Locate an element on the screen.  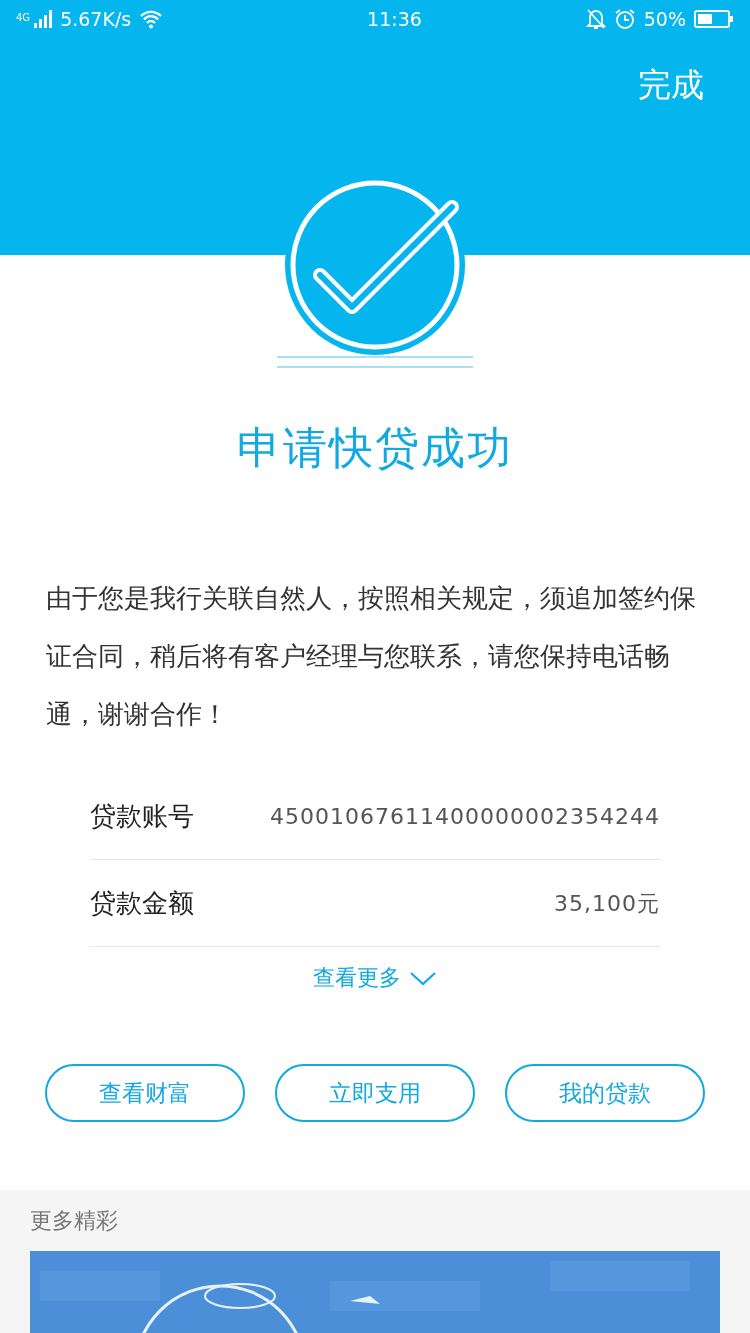
result-message: 由于您是我行关联自然人，按照相关规定，须追加签约保证合同，稍后将有客户经理与您联系，请您保持电话畅通，谢谢合作！ is located at coordinates (371, 656).